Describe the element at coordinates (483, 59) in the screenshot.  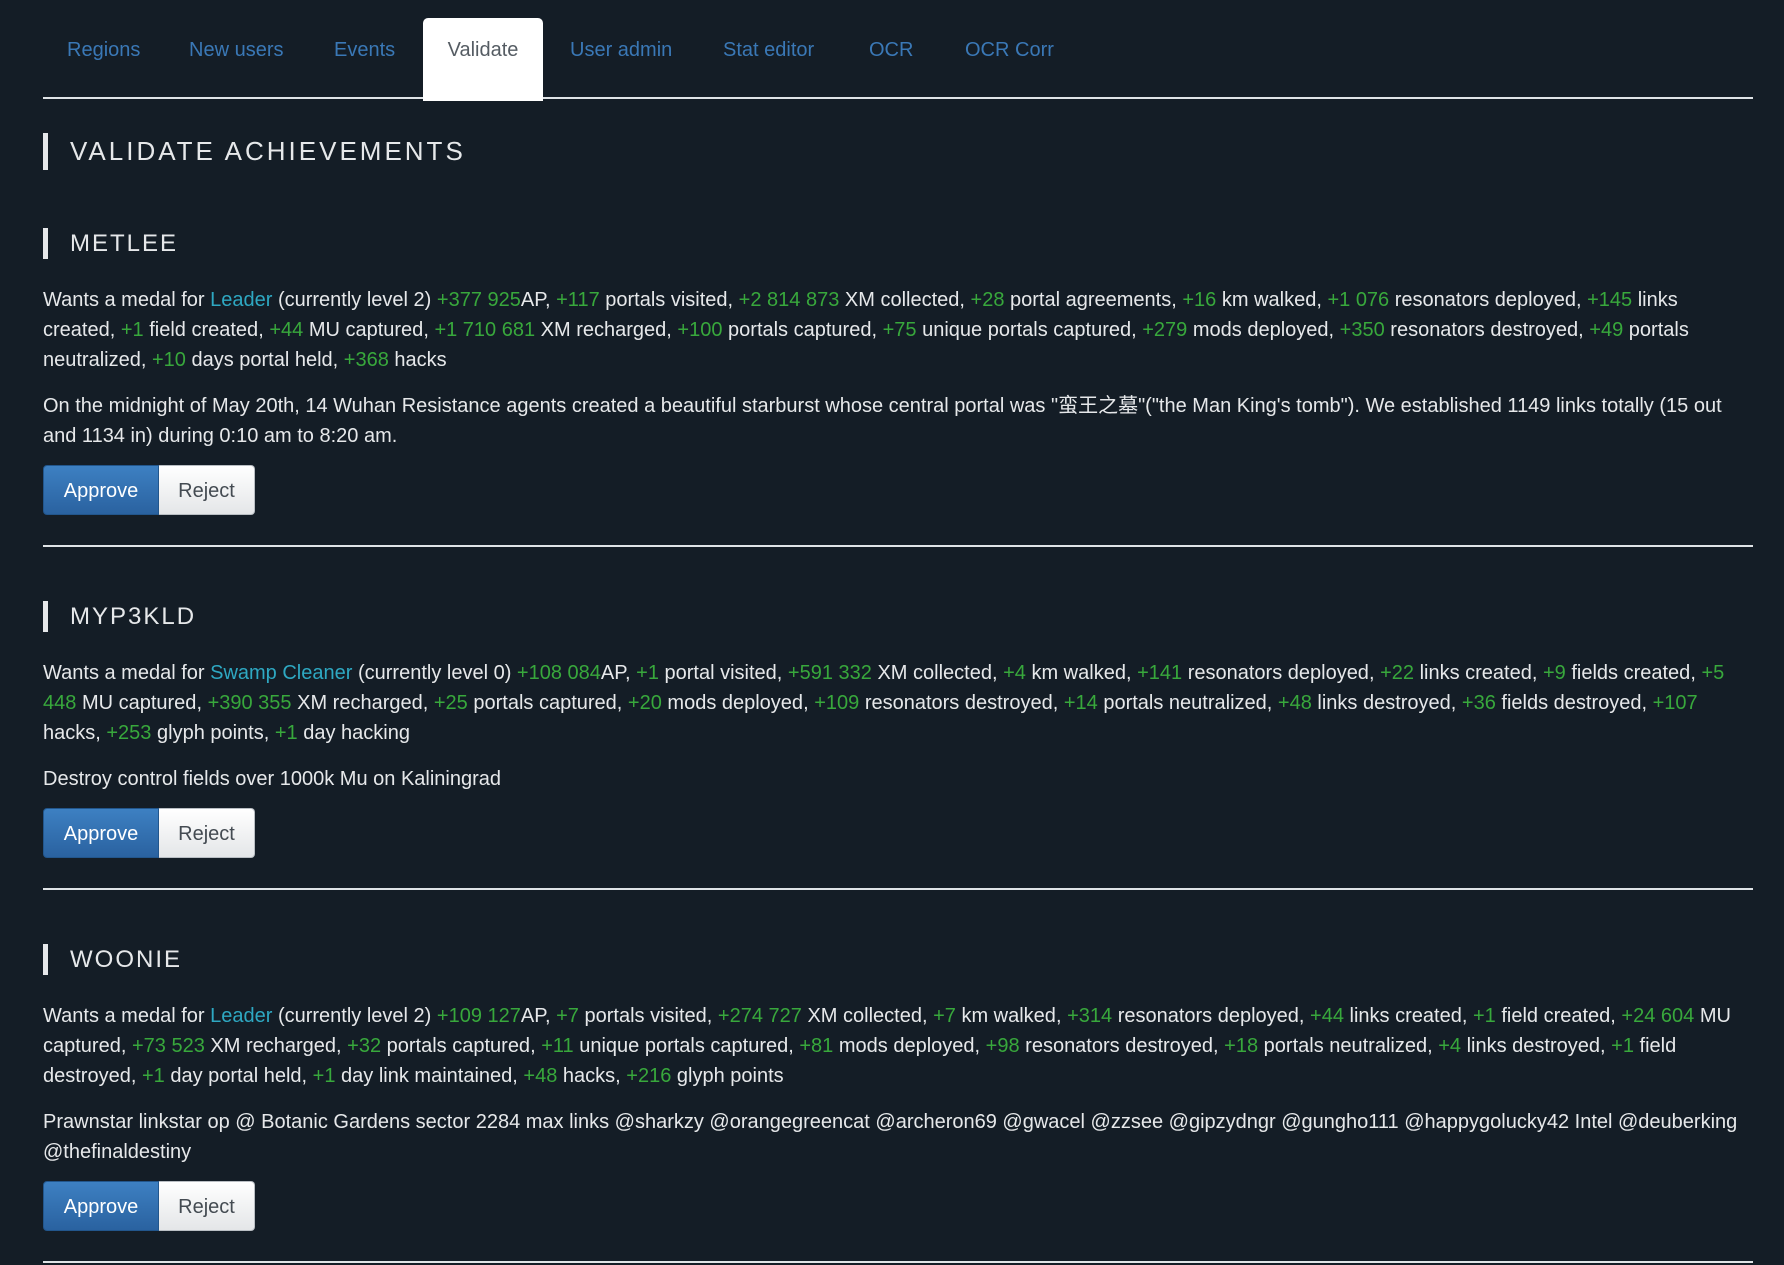
I see `tab-validate: Validate` at that location.